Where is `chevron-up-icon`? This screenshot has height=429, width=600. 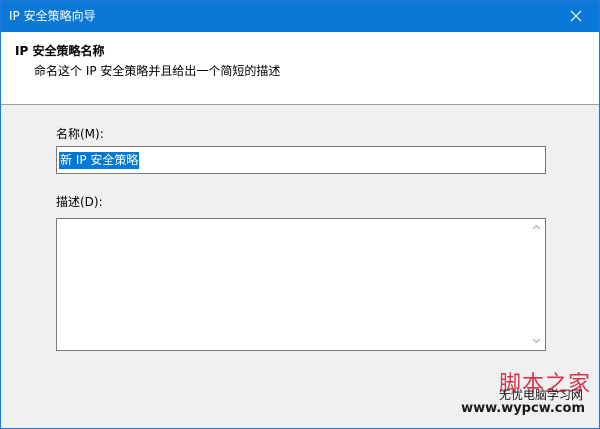
chevron-up-icon is located at coordinates (536, 227).